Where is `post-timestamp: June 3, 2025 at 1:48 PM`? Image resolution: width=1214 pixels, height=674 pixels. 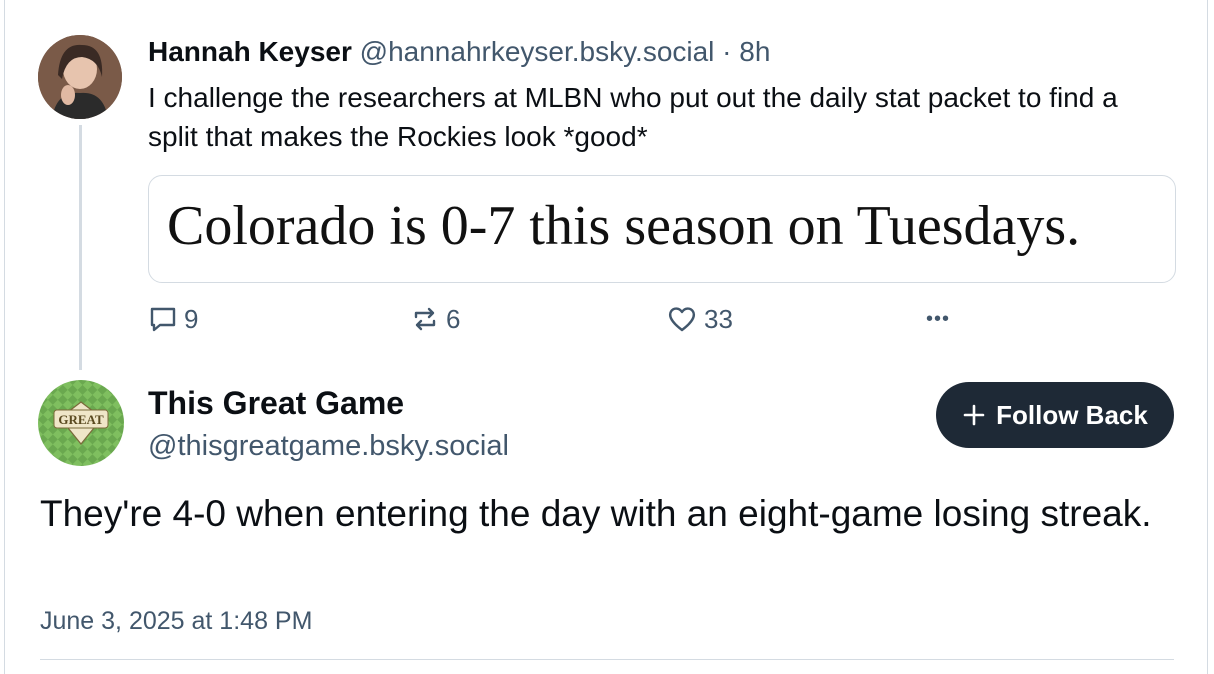
post-timestamp: June 3, 2025 at 1:48 PM is located at coordinates (176, 621).